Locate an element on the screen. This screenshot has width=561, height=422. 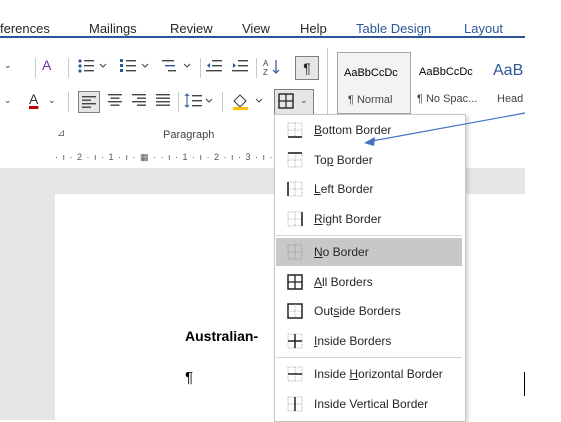
decrease-indent-icon is located at coordinates (214, 67).